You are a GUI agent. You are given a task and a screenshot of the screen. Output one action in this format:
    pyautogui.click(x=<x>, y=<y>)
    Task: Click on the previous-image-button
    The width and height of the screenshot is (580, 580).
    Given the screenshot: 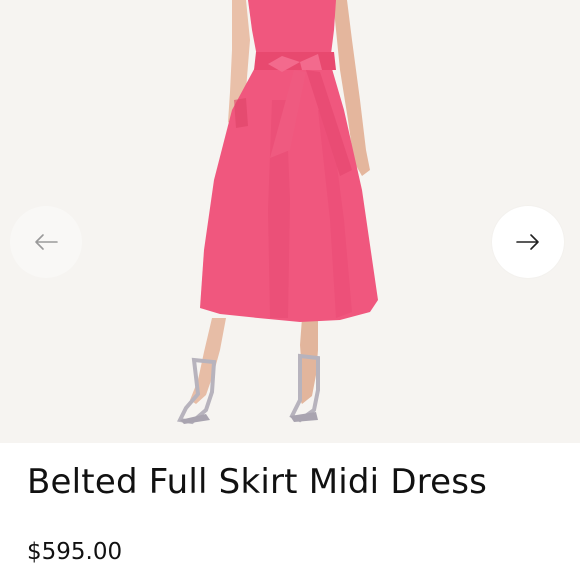 What is the action you would take?
    pyautogui.click(x=46, y=242)
    